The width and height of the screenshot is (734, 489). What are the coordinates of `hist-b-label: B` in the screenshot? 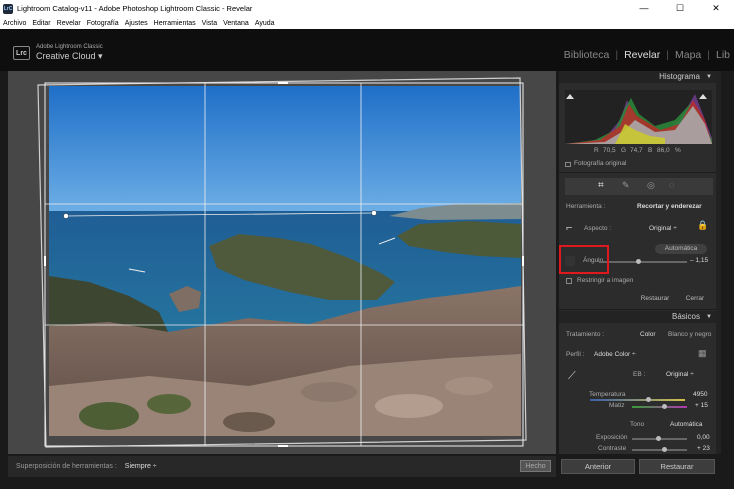 It's located at (650, 150).